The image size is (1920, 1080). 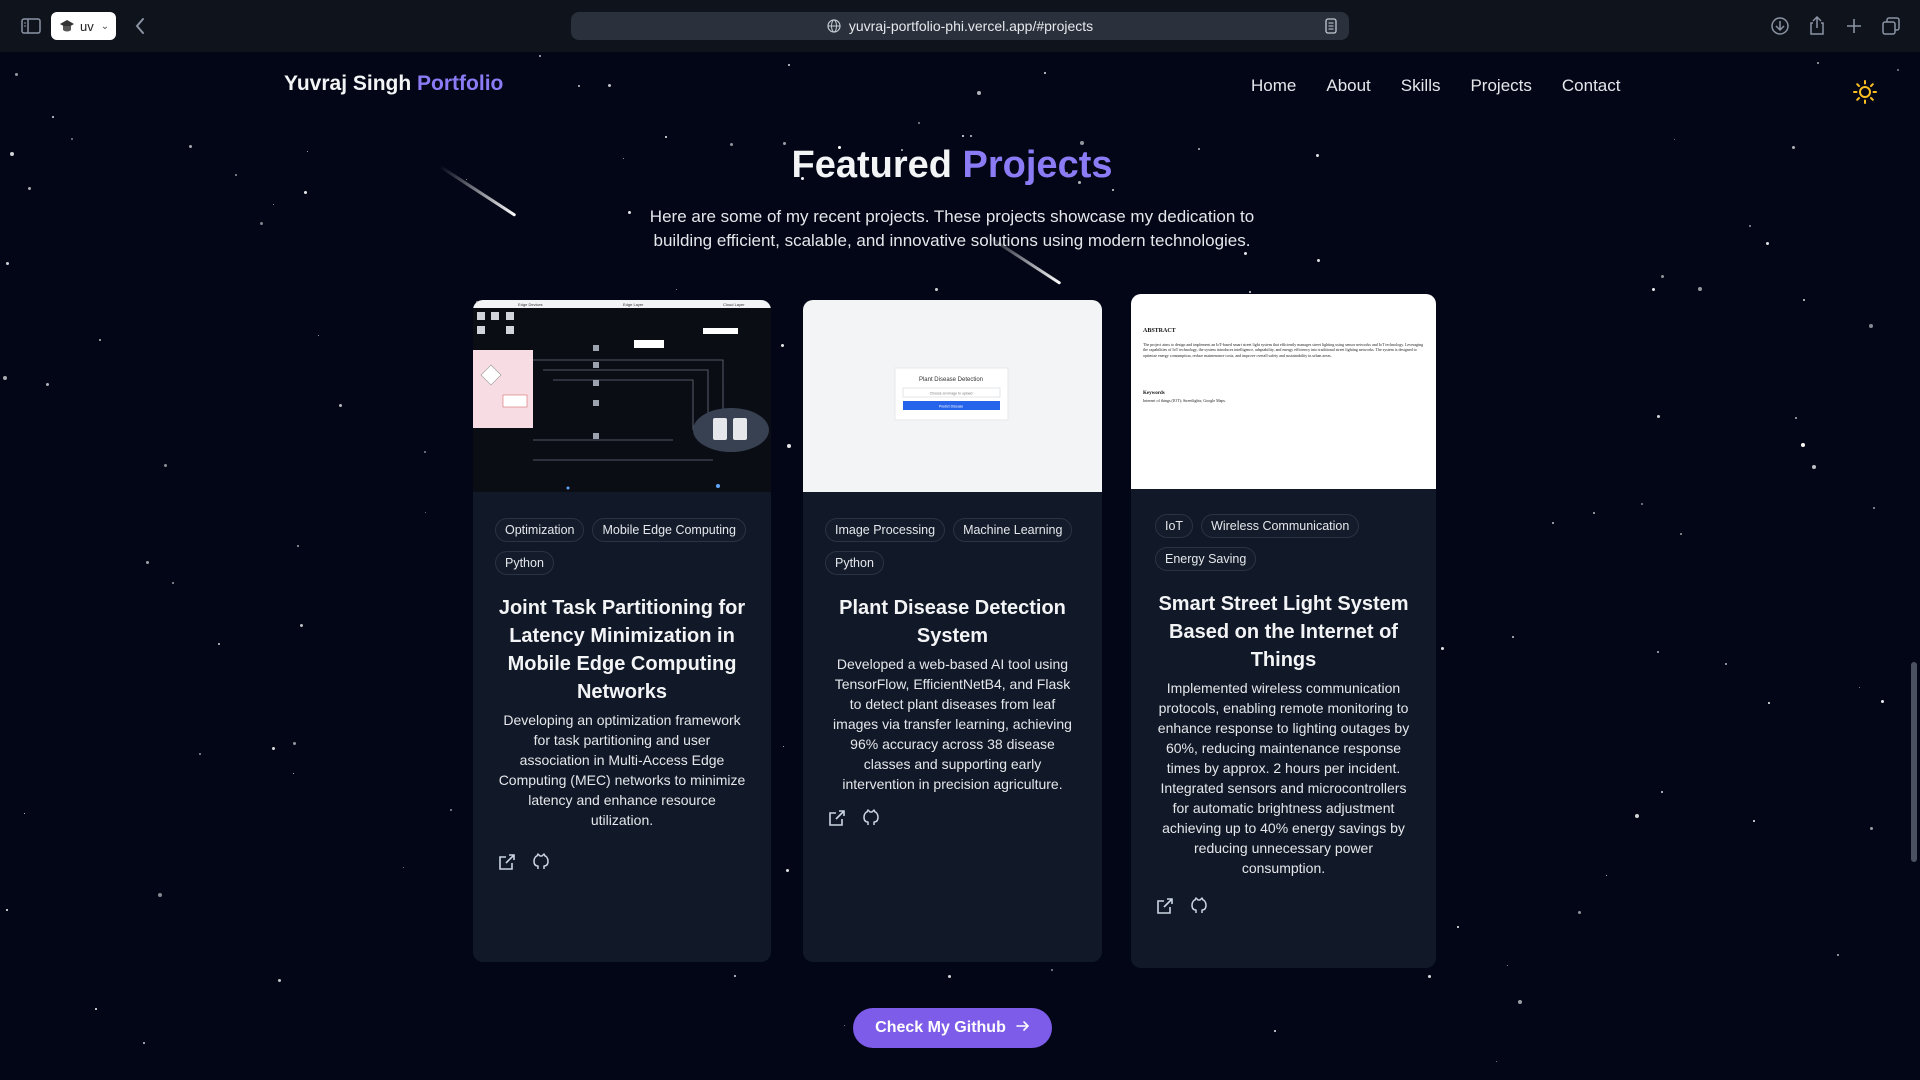 I want to click on nav-projects: Projects, so click(x=1500, y=86).